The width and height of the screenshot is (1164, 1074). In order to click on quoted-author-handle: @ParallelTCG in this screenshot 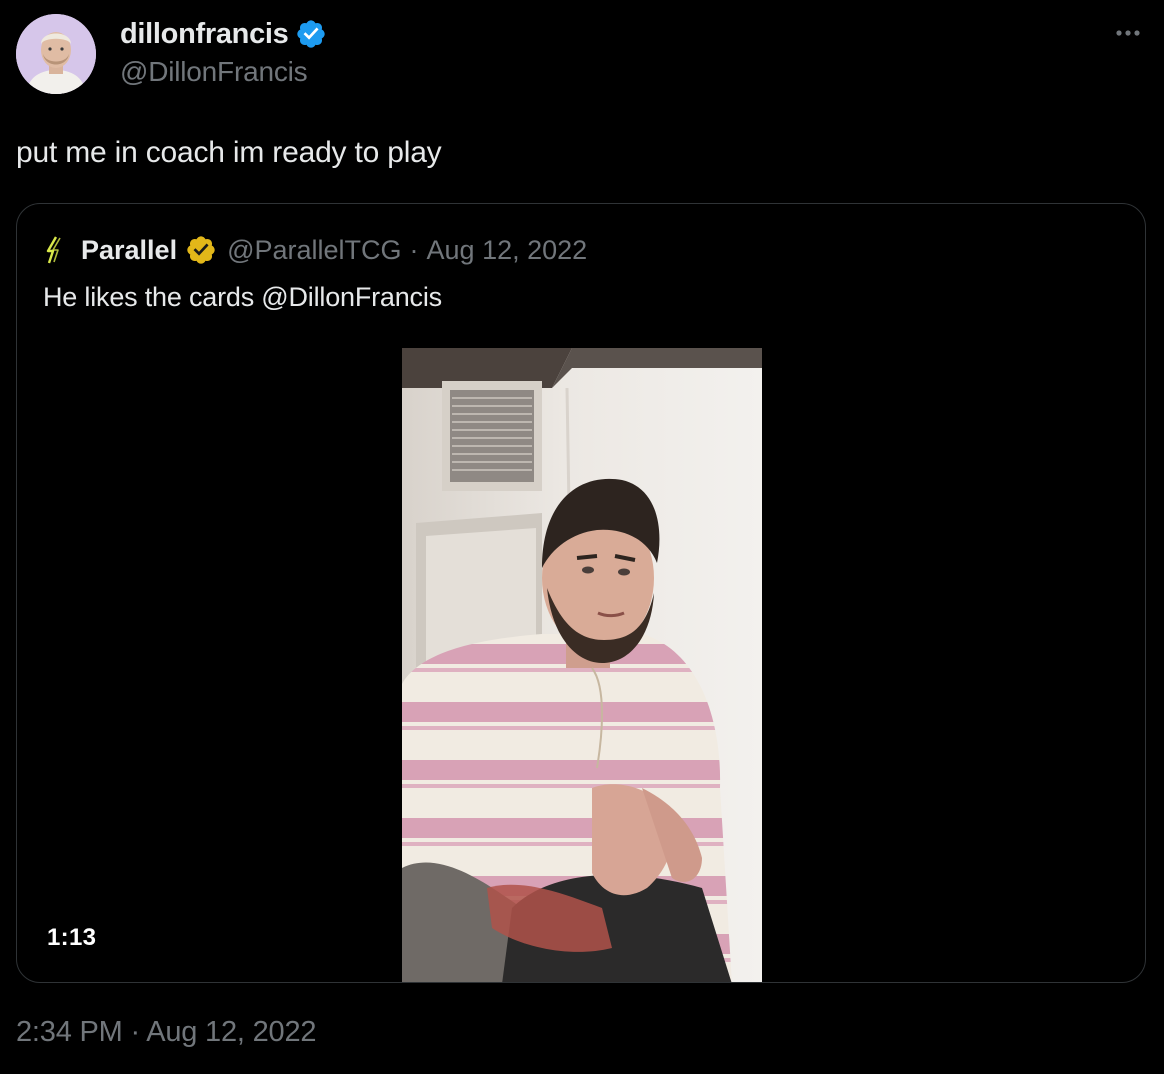, I will do `click(314, 250)`.